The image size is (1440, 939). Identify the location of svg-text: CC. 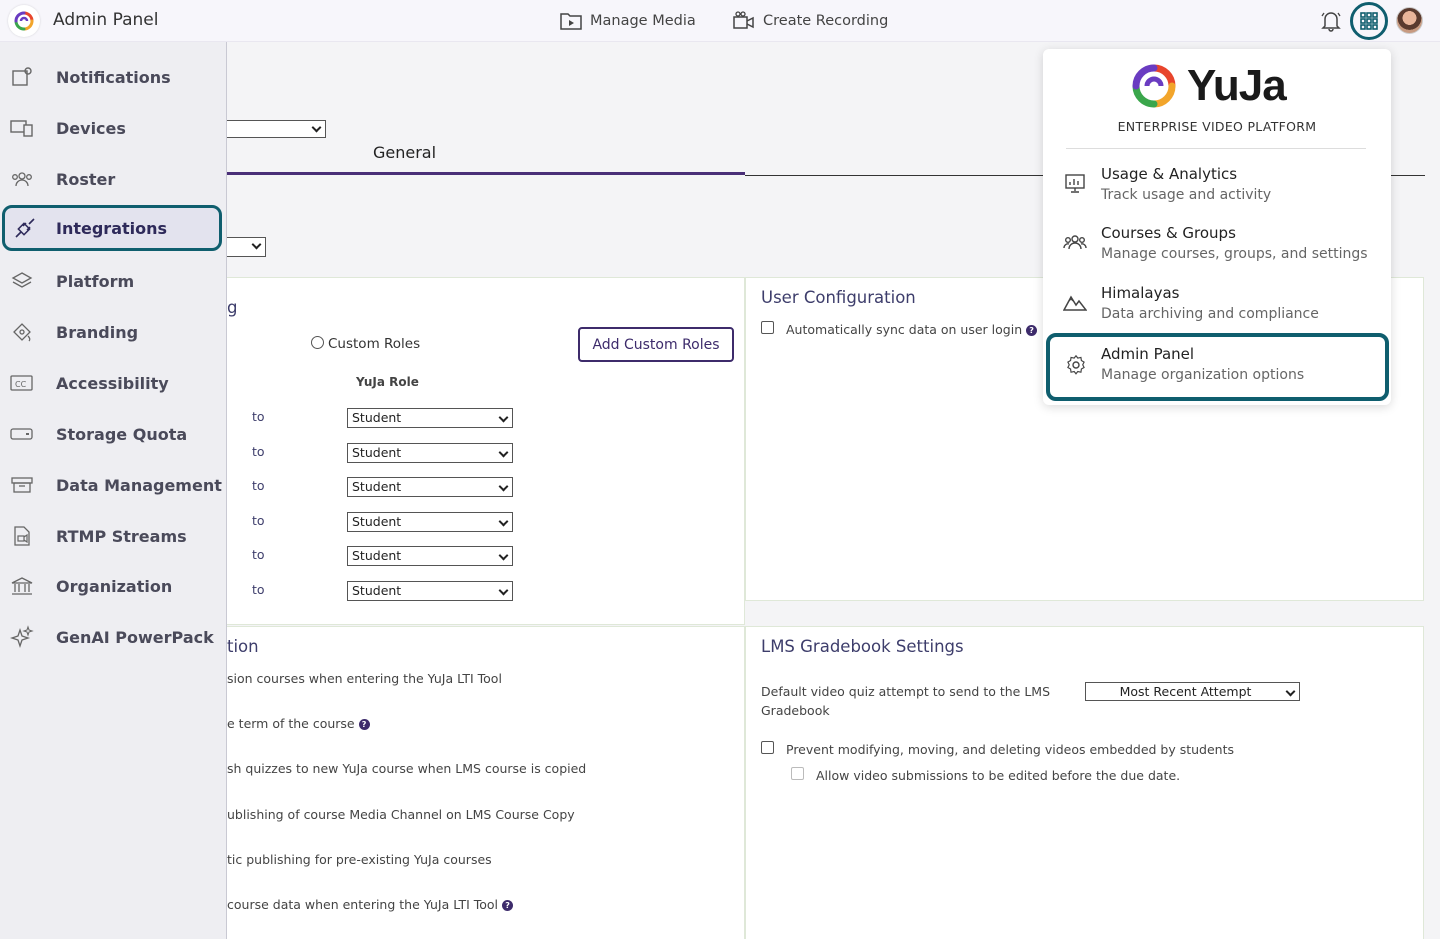
(21, 384).